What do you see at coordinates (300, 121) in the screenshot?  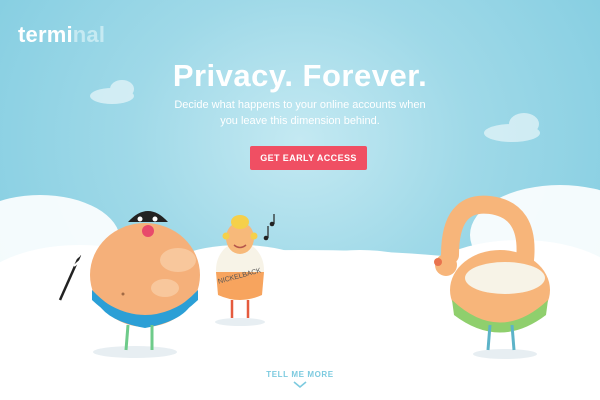 I see `hero-subtitle-line-2: you leave this dimension behind.` at bounding box center [300, 121].